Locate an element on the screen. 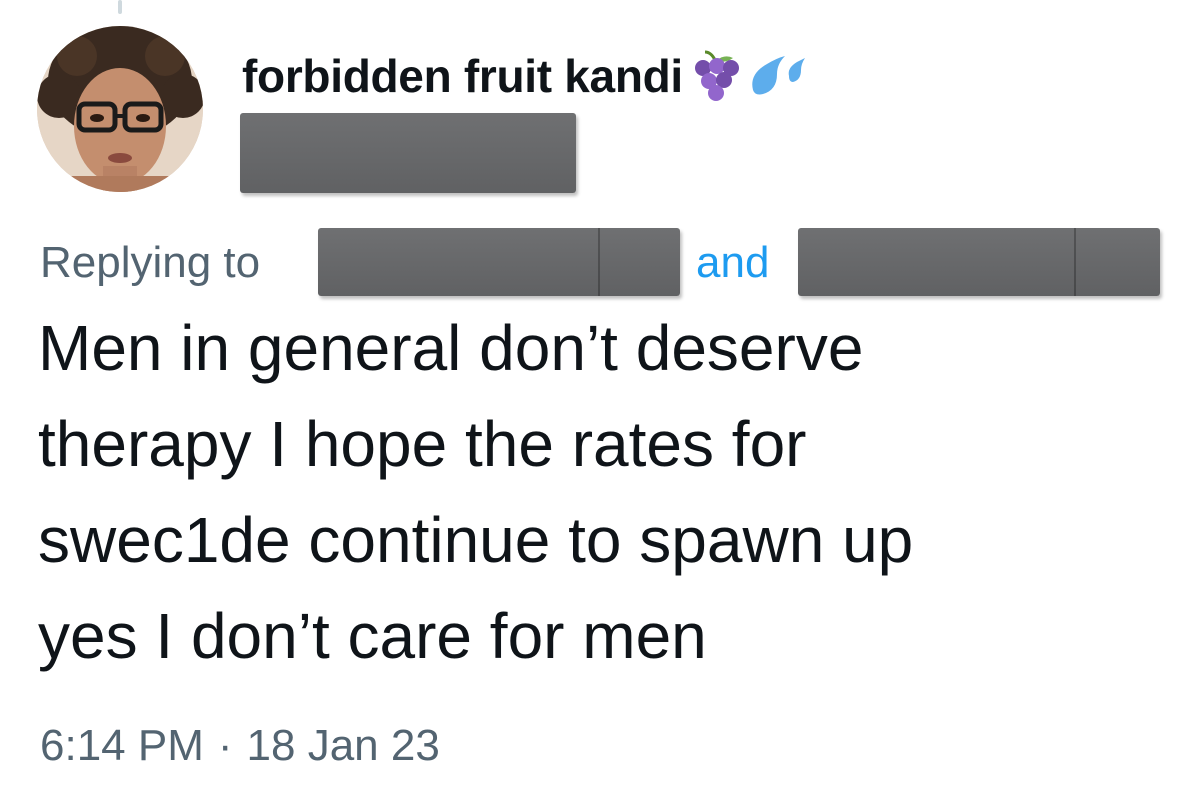 This screenshot has height=802, width=1200. reply-and-link: and is located at coordinates (732, 263).